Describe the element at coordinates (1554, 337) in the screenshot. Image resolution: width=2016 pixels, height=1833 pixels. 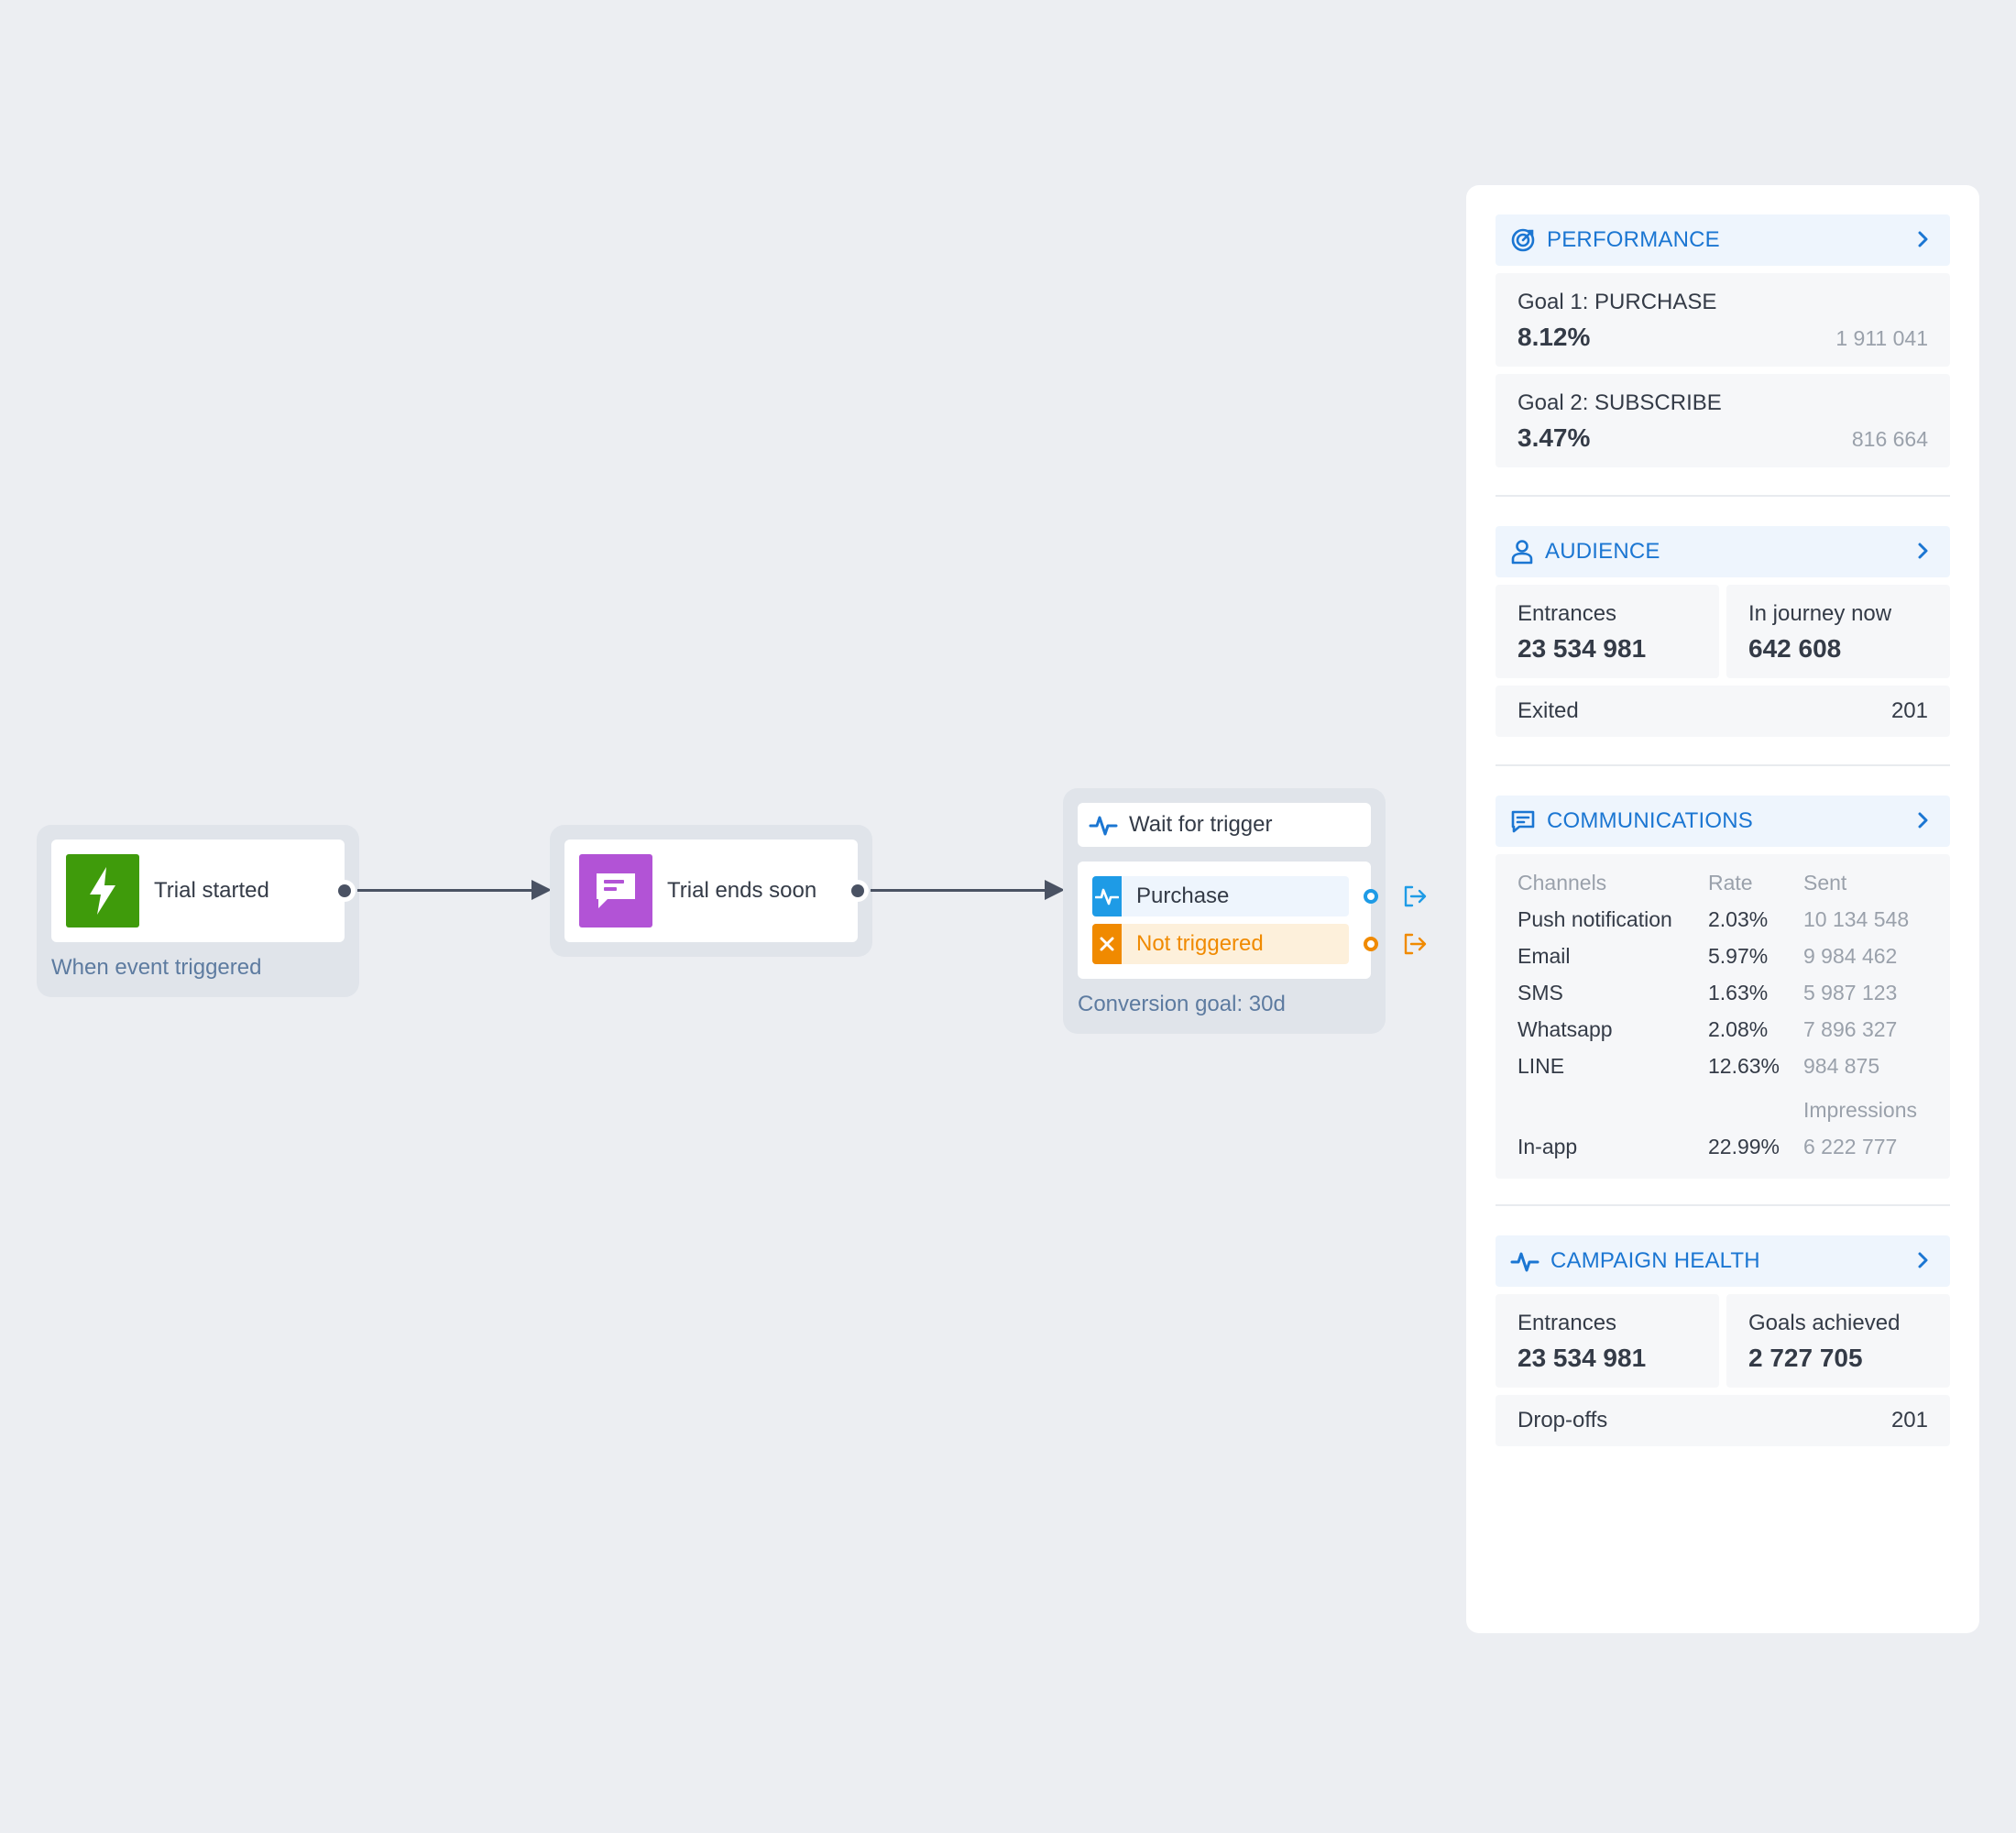
I see `goal-rate: 8.12%` at that location.